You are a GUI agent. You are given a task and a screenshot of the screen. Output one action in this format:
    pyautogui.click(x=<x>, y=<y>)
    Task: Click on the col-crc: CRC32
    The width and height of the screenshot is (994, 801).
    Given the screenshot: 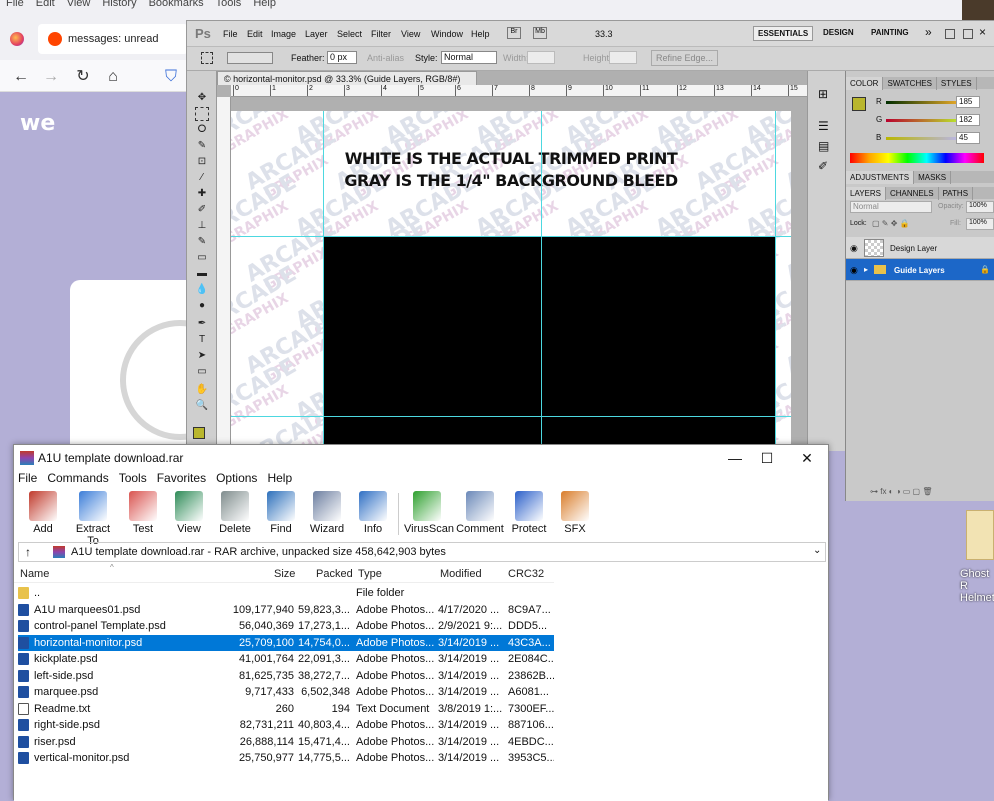 What is the action you would take?
    pyautogui.click(x=526, y=574)
    